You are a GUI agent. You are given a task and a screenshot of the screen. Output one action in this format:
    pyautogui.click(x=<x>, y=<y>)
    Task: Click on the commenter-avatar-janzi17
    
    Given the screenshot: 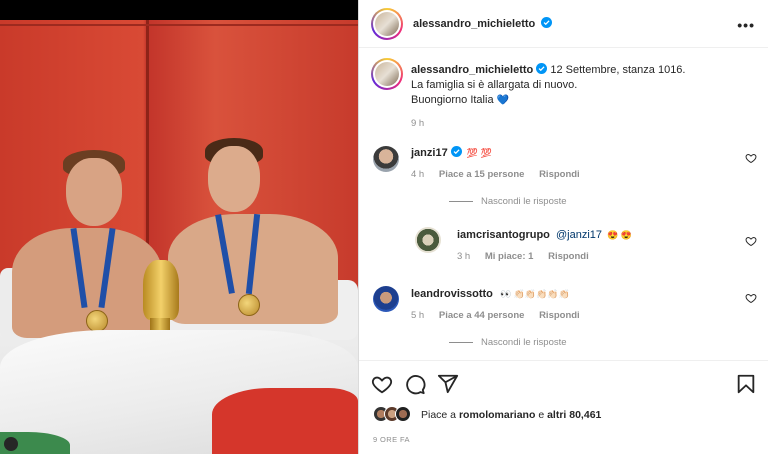 What is the action you would take?
    pyautogui.click(x=386, y=159)
    